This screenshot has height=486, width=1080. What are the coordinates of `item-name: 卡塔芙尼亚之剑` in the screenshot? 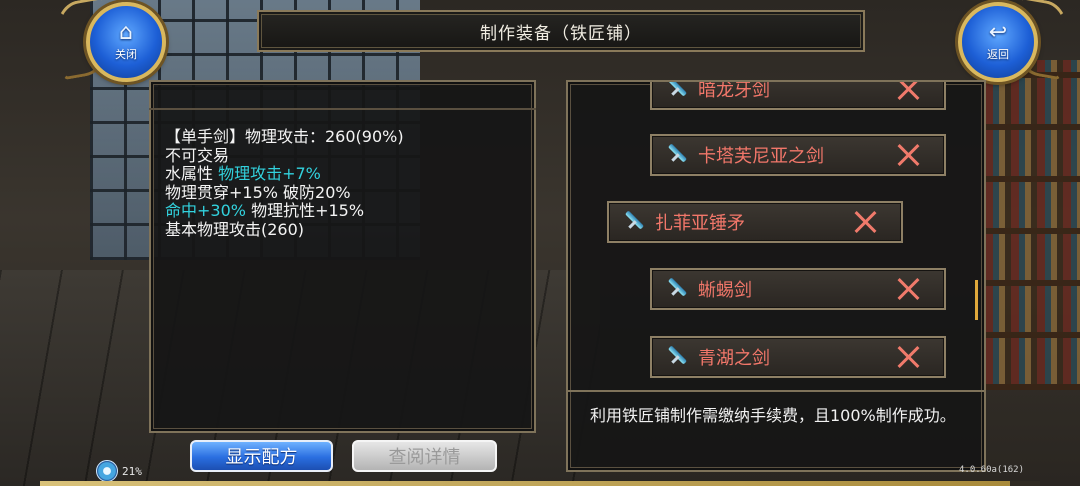 It's located at (761, 156).